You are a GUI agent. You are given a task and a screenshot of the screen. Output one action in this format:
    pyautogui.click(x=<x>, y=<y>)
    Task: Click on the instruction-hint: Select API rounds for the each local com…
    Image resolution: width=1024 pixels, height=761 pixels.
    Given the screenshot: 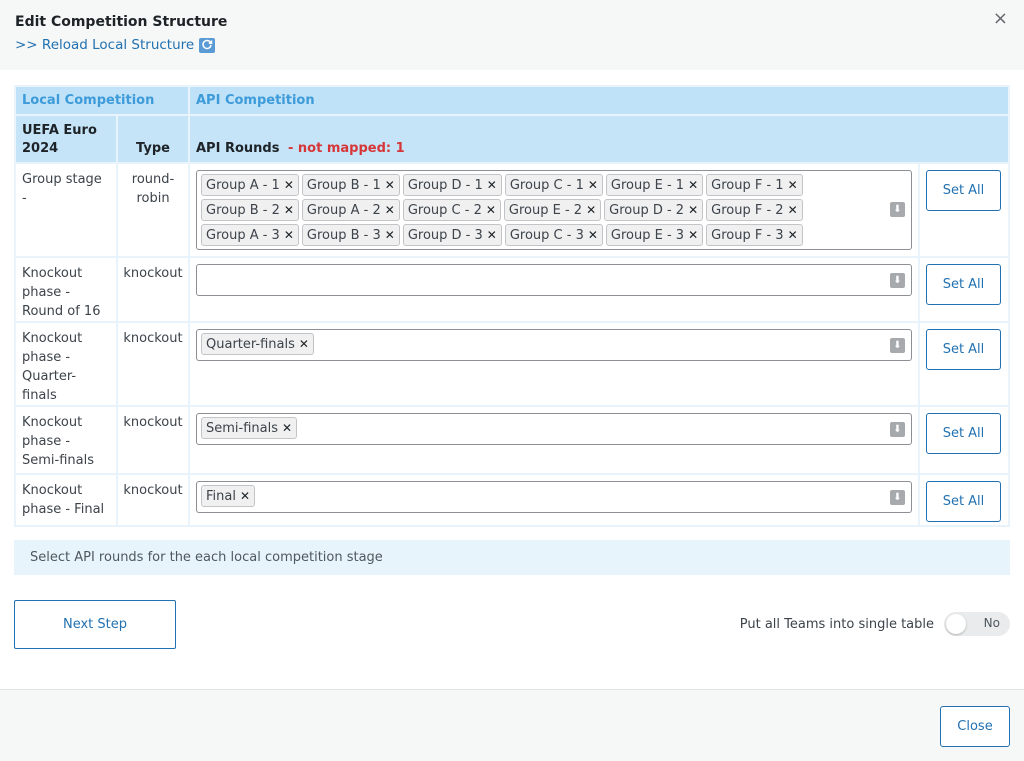 What is the action you would take?
    pyautogui.click(x=512, y=557)
    